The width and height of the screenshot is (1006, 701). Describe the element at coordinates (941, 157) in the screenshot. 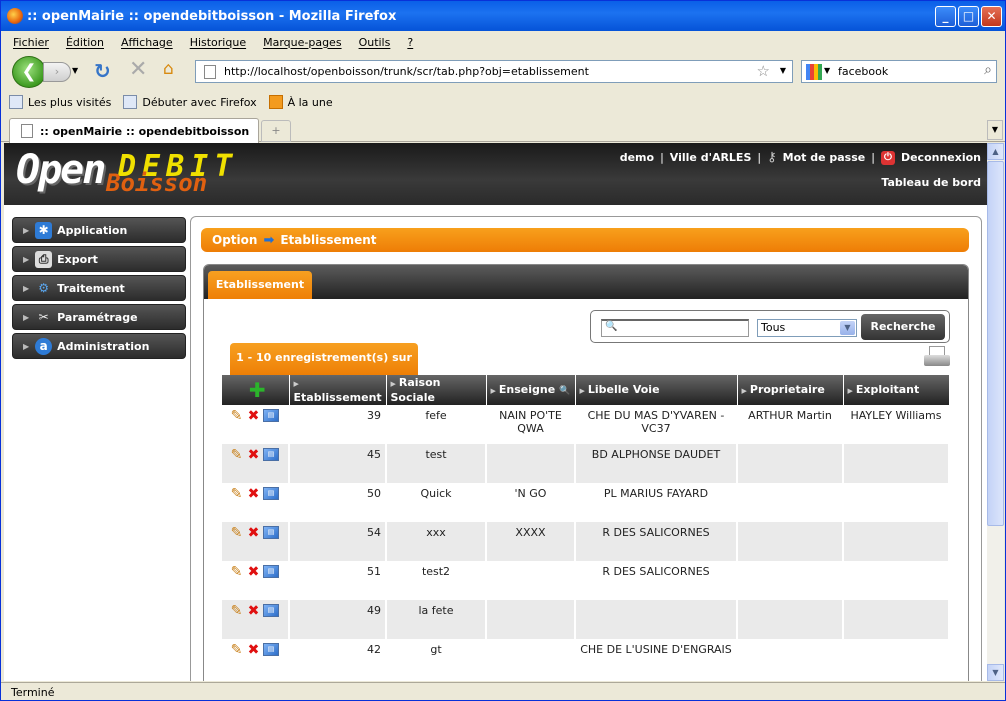

I see `logout-link: Deconnexion` at that location.